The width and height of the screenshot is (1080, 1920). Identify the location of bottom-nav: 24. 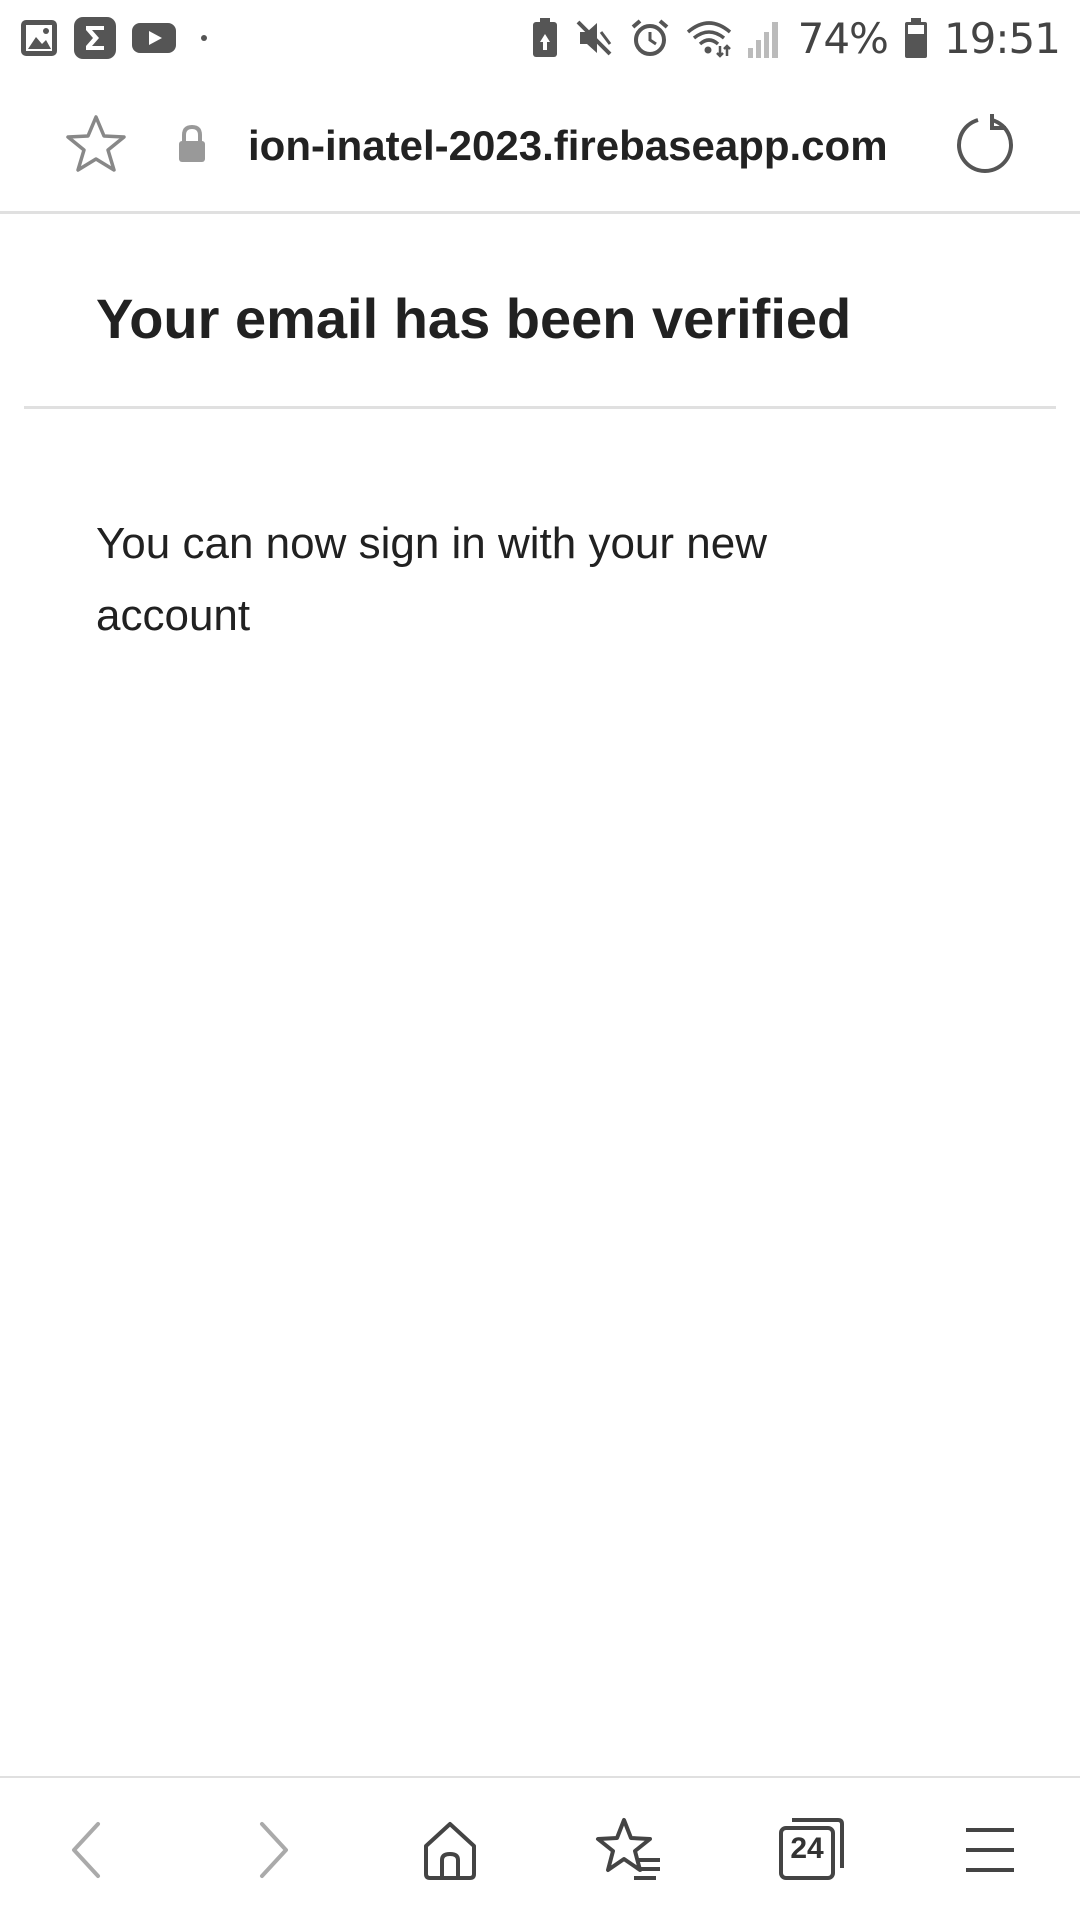
(540, 1848).